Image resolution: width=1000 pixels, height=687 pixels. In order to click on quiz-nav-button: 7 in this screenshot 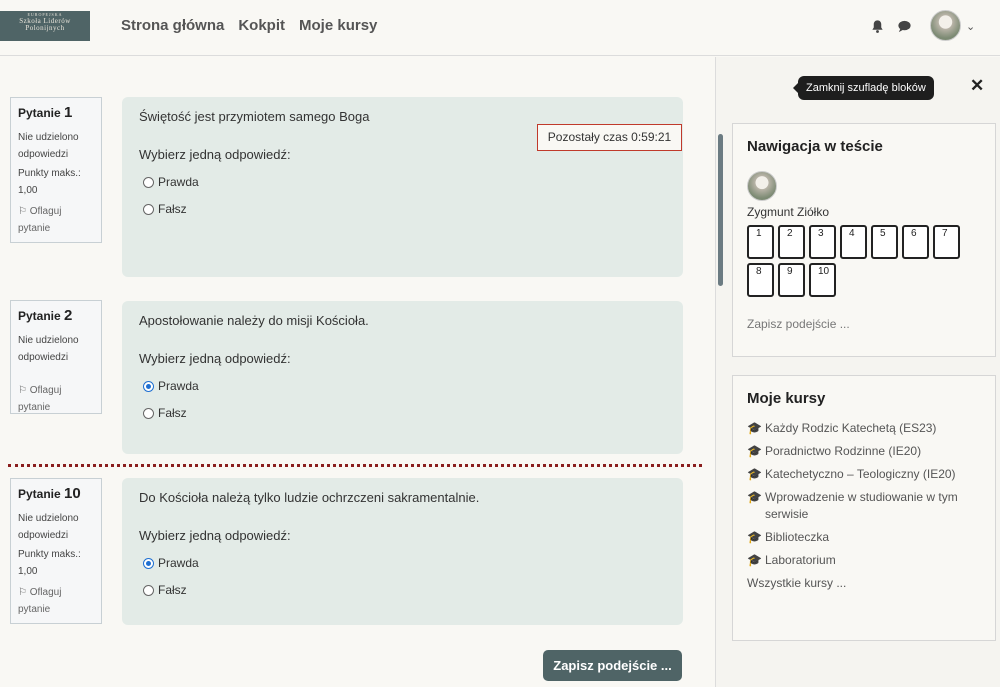, I will do `click(946, 242)`.